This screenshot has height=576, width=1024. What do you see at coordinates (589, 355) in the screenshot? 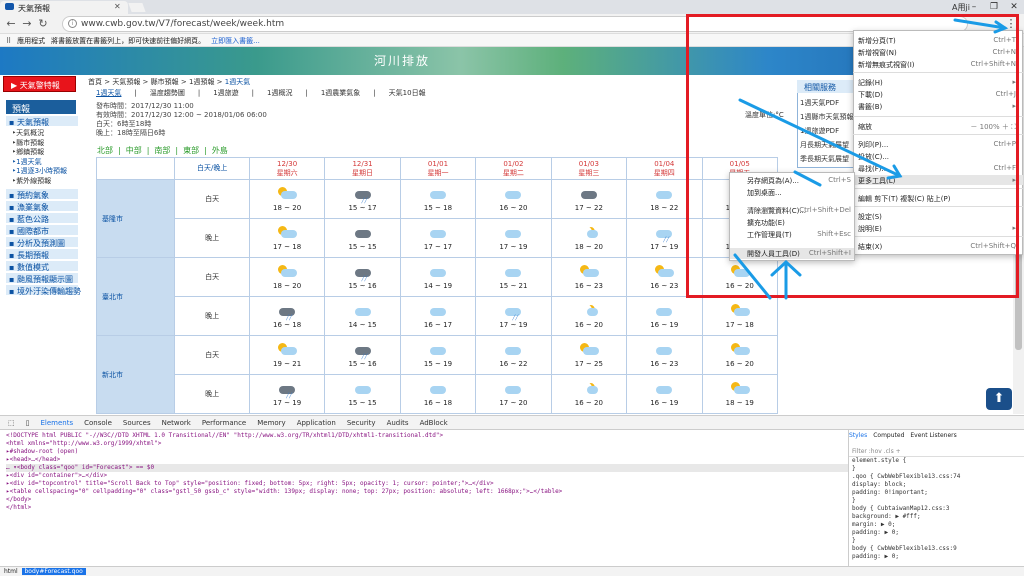
I see `forecast-cell: 17 ~ 25` at bounding box center [589, 355].